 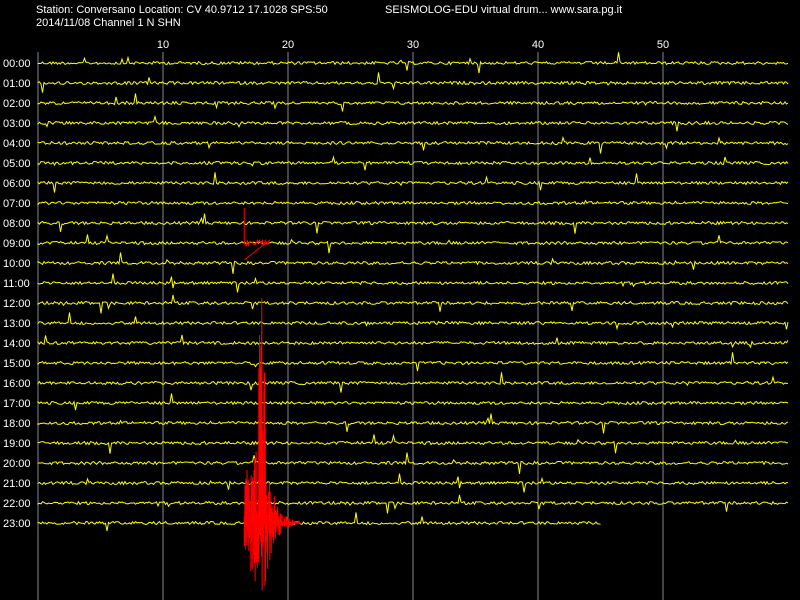 I want to click on x-tick-label: 40, so click(x=538, y=45).